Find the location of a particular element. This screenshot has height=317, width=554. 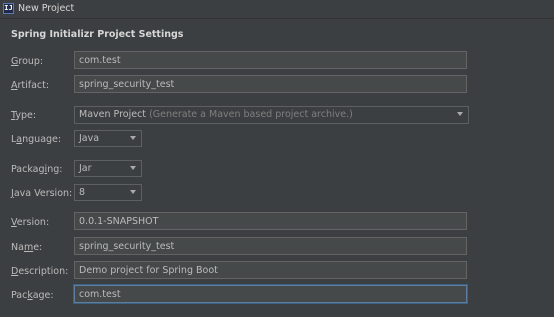

name-label: Name: is located at coordinates (26, 247).